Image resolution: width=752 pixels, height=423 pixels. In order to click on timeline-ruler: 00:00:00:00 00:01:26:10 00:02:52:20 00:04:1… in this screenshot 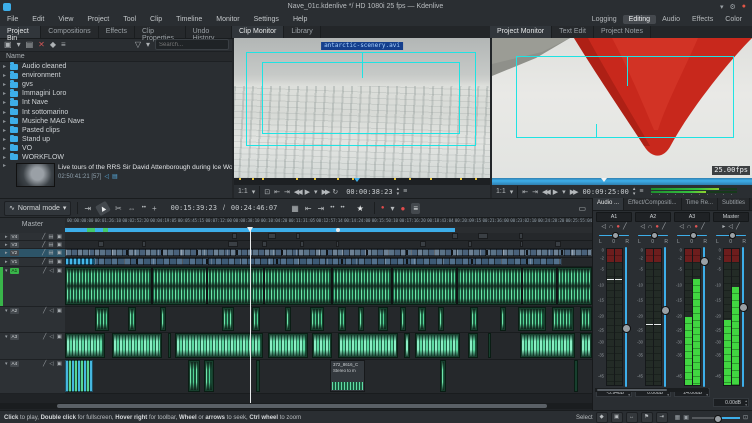, I will do `click(328, 222)`.